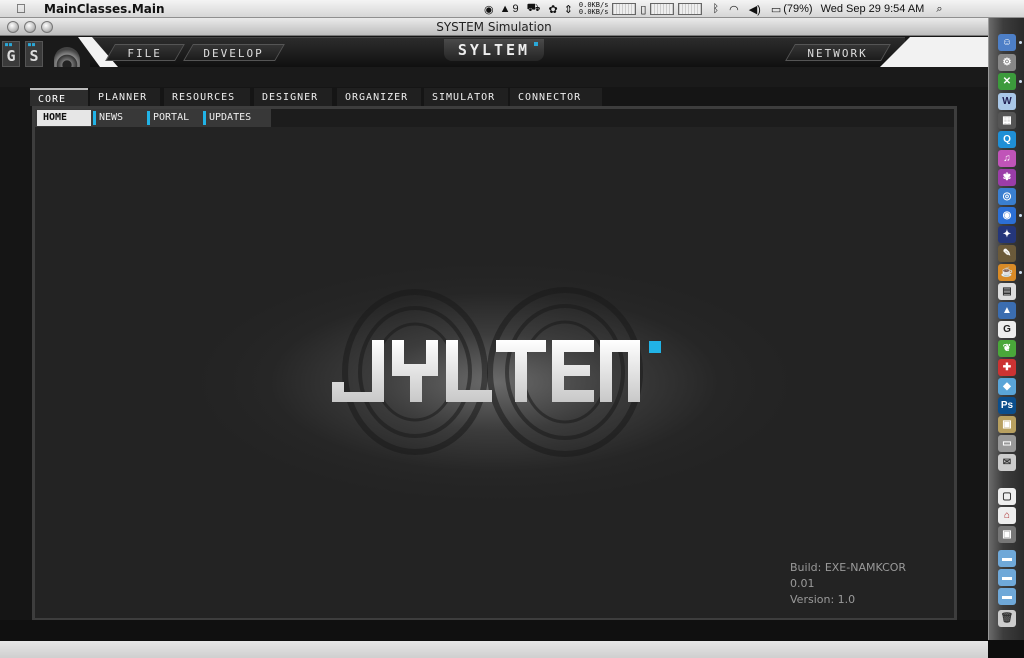 The image size is (1024, 658). Describe the element at coordinates (204, 118) in the screenshot. I see `subtab-updates-accent` at that location.